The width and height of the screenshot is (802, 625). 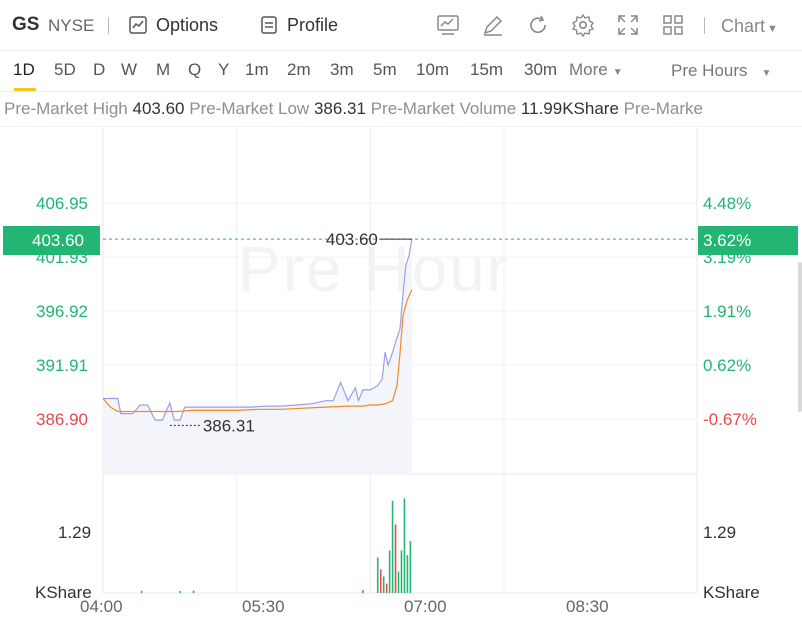 I want to click on session-dropdown: Pre Hours ▼, so click(x=721, y=71).